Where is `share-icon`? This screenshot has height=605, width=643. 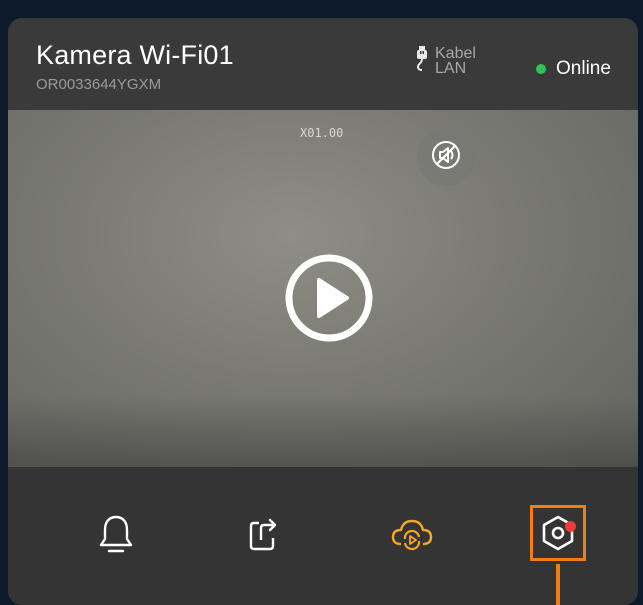 share-icon is located at coordinates (263, 536).